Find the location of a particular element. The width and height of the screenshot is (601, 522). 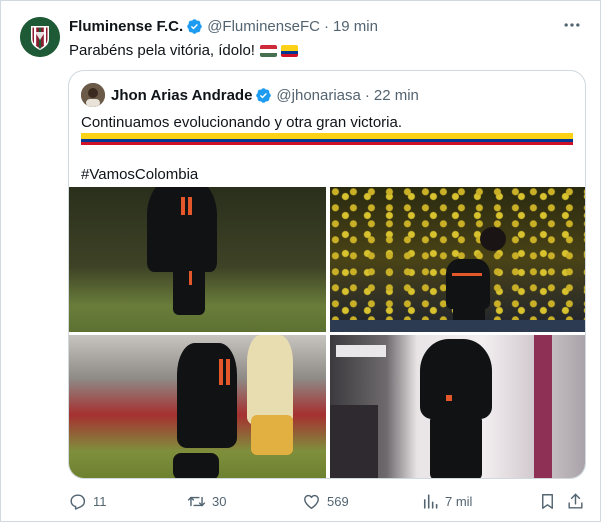

action-bar: 11 30 569 7 mil is located at coordinates (328, 501).